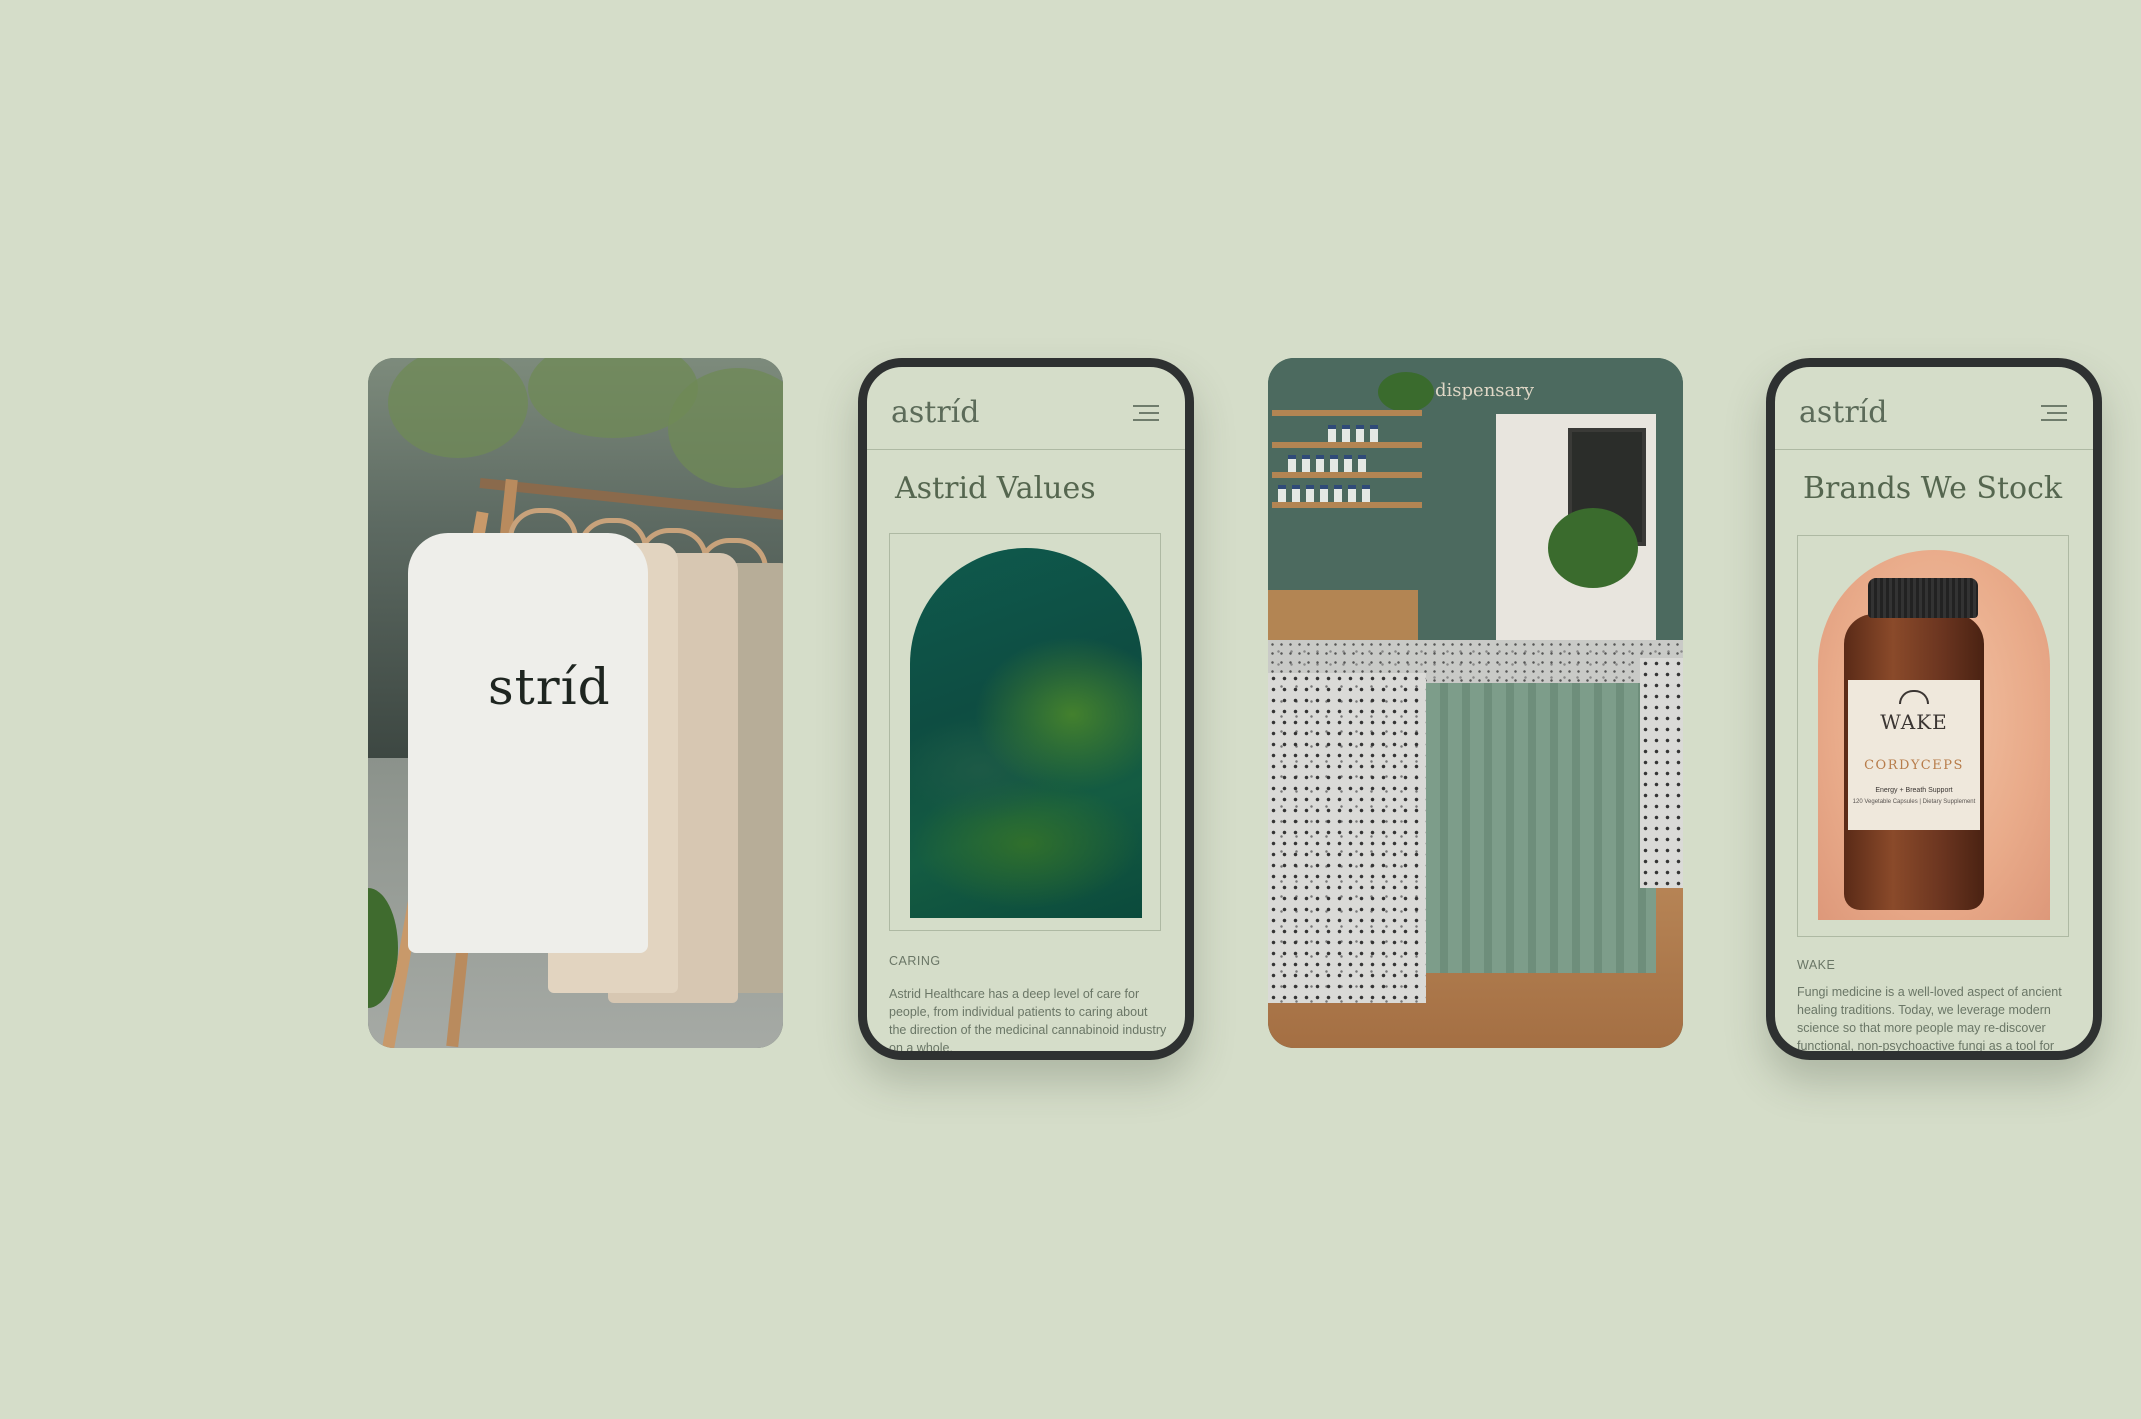 The width and height of the screenshot is (2141, 1419). I want to click on back-cabinet, so click(1343, 617).